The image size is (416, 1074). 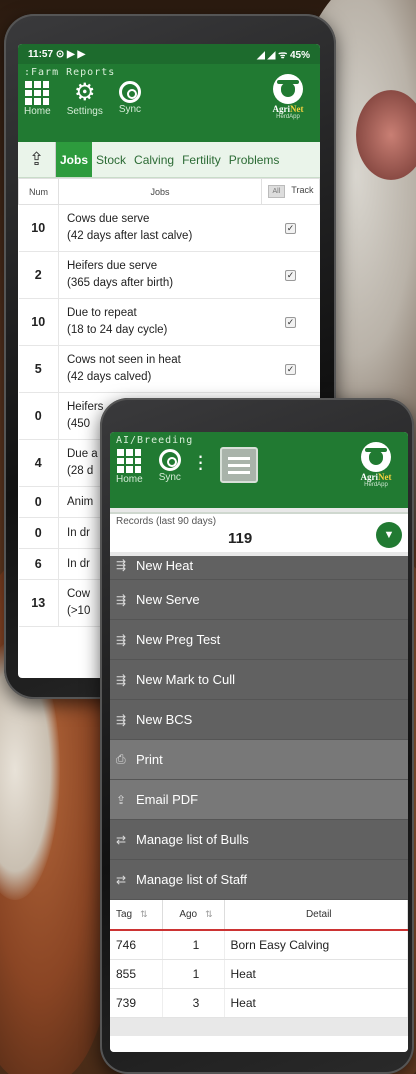 I want to click on job-desc: Heifers due serve (365 days after birth), so click(x=160, y=275).